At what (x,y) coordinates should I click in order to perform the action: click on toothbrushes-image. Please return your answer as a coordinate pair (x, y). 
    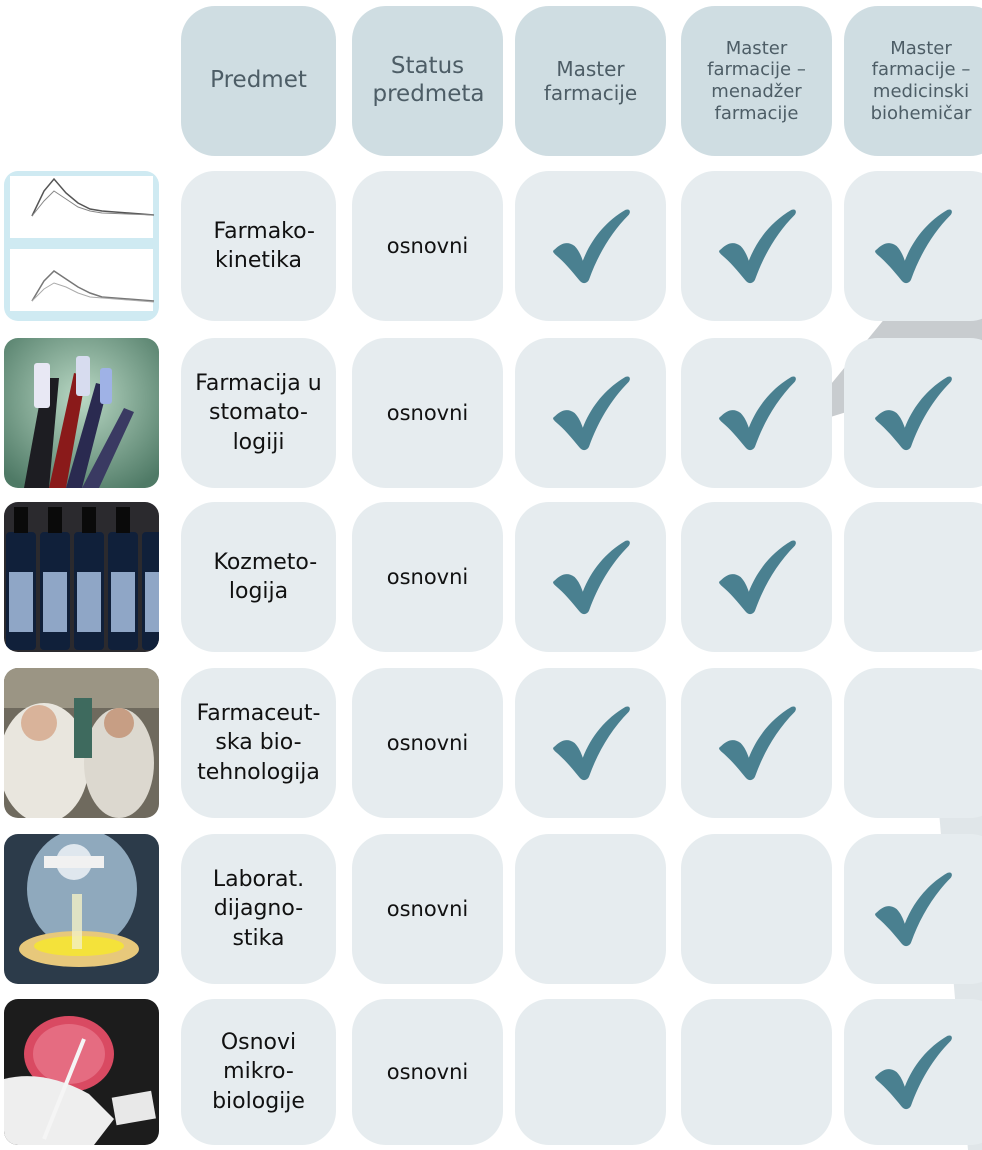
    Looking at the image, I should click on (81, 413).